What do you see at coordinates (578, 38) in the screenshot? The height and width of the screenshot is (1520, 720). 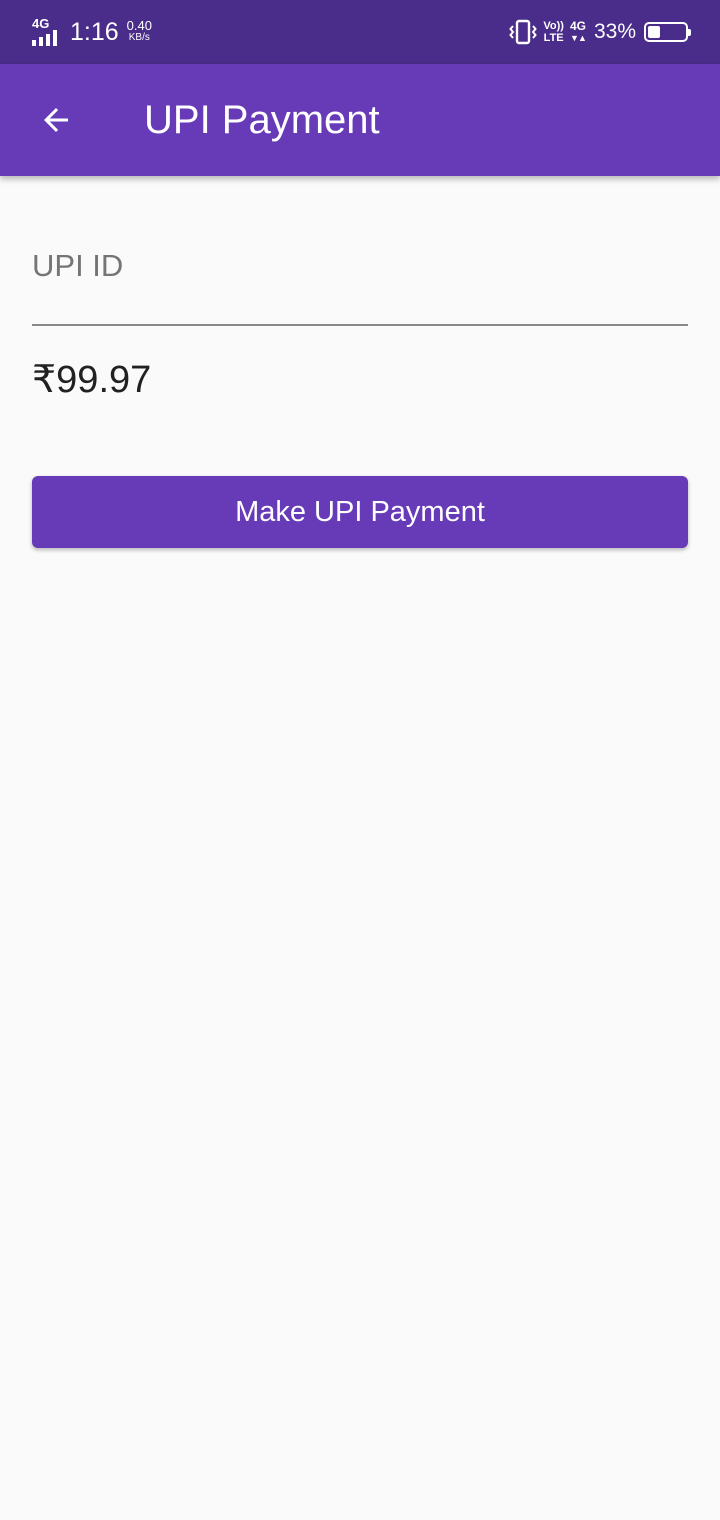 I see `data-activity-arrows: ▼▲` at bounding box center [578, 38].